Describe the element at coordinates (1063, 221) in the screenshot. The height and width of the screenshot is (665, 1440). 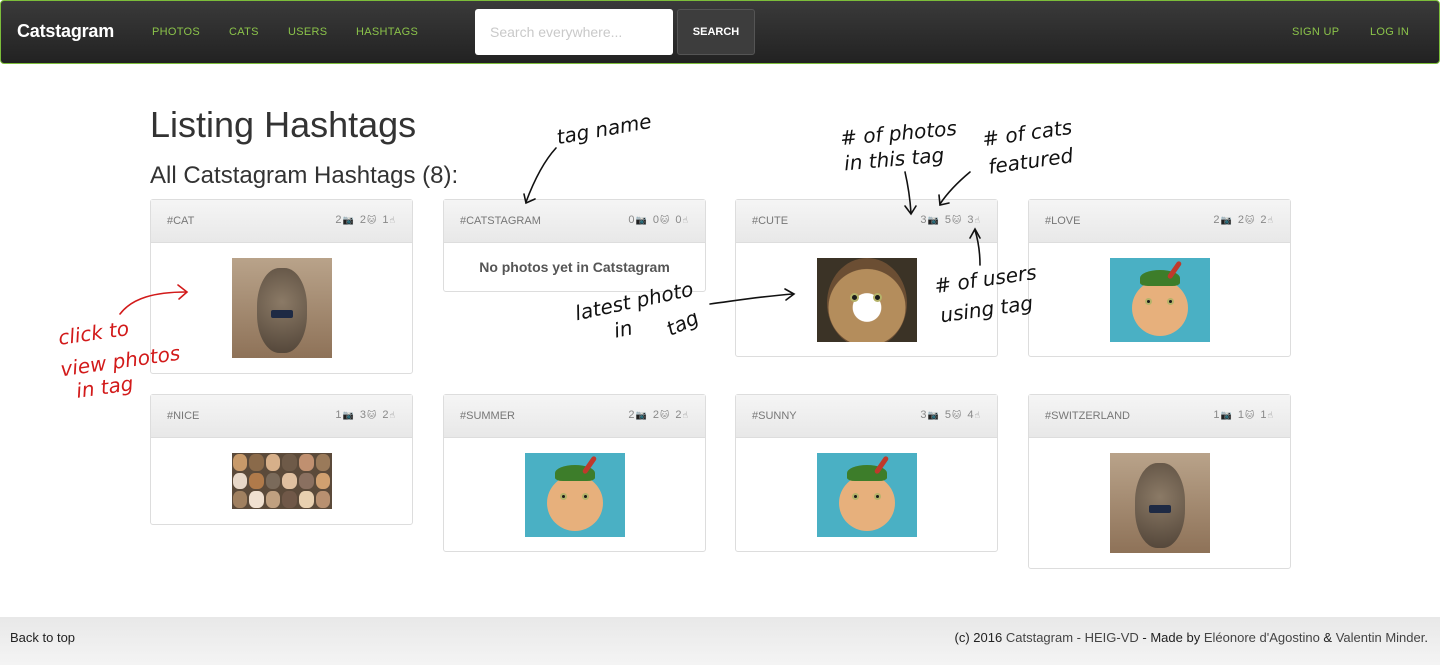
I see `tag-name: #LOVE` at that location.